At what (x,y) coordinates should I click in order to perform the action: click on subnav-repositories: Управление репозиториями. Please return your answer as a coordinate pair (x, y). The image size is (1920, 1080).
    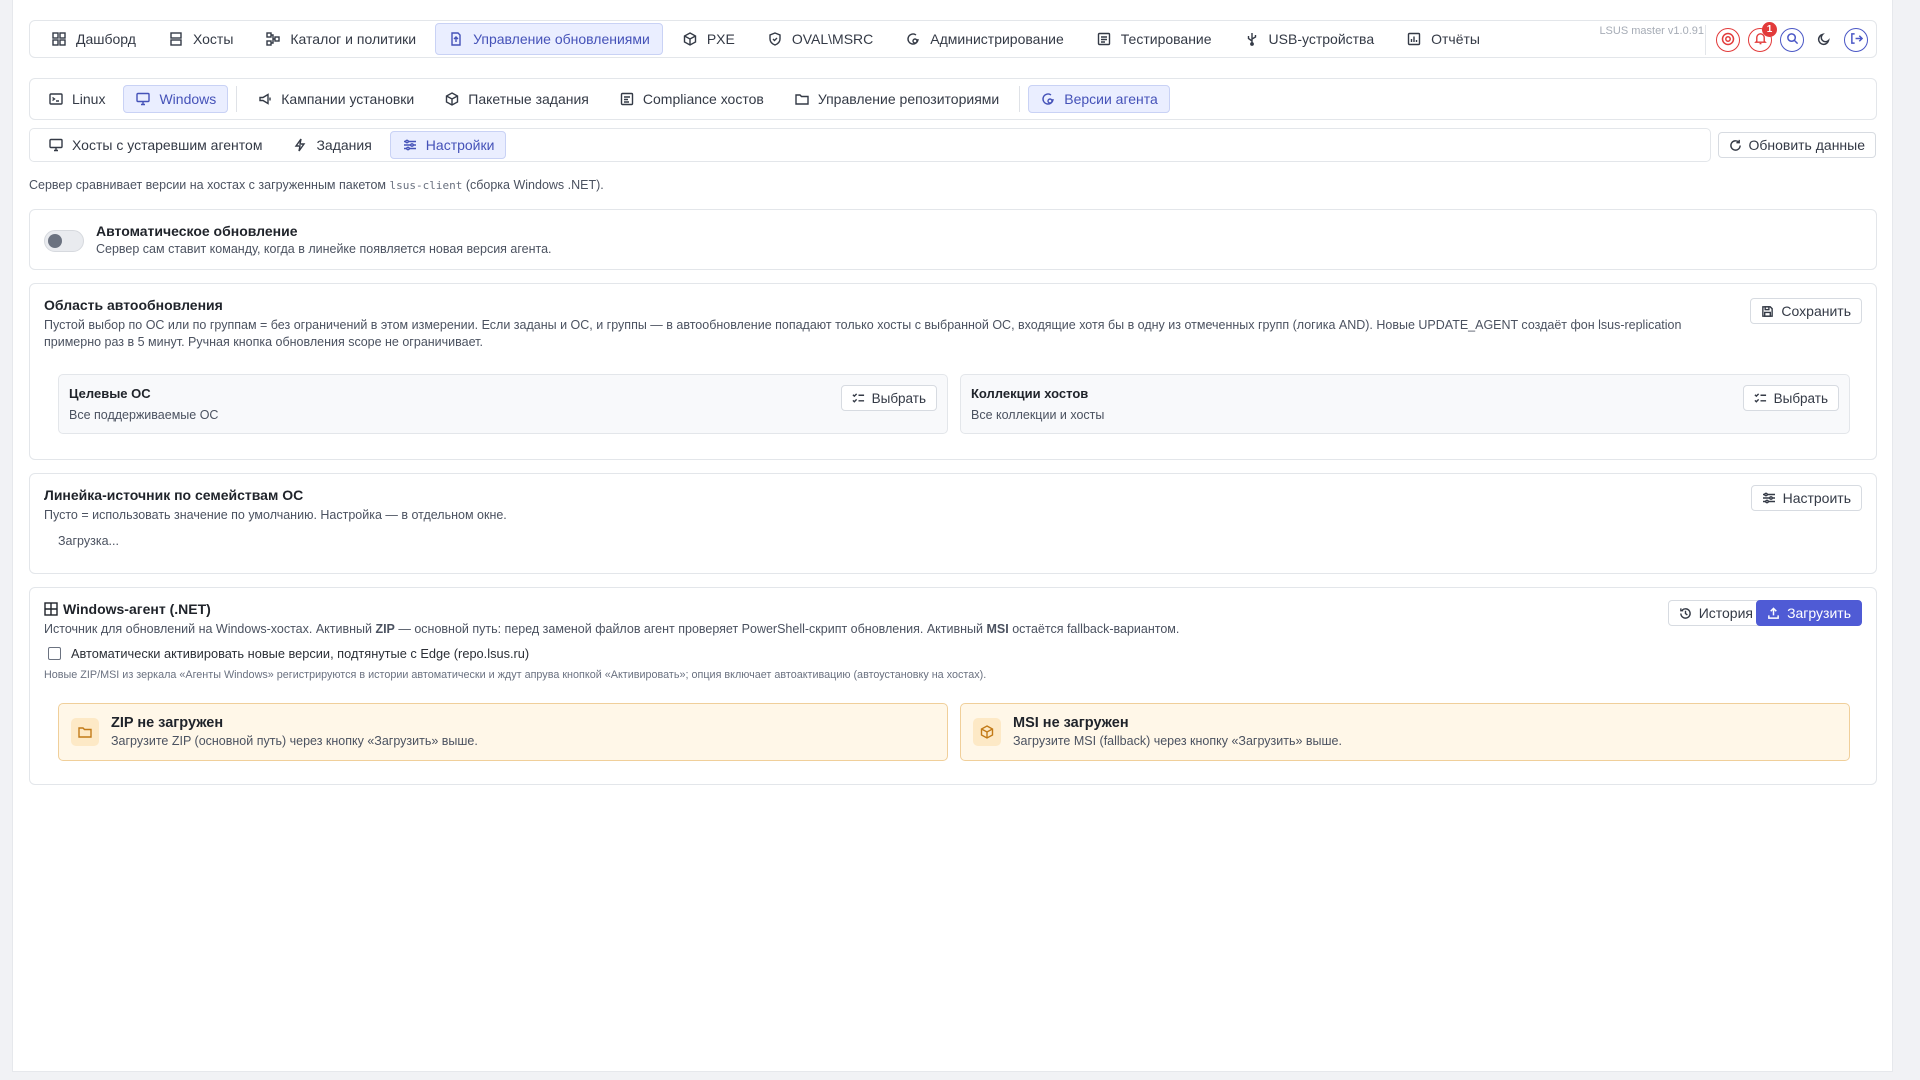
    Looking at the image, I should click on (896, 99).